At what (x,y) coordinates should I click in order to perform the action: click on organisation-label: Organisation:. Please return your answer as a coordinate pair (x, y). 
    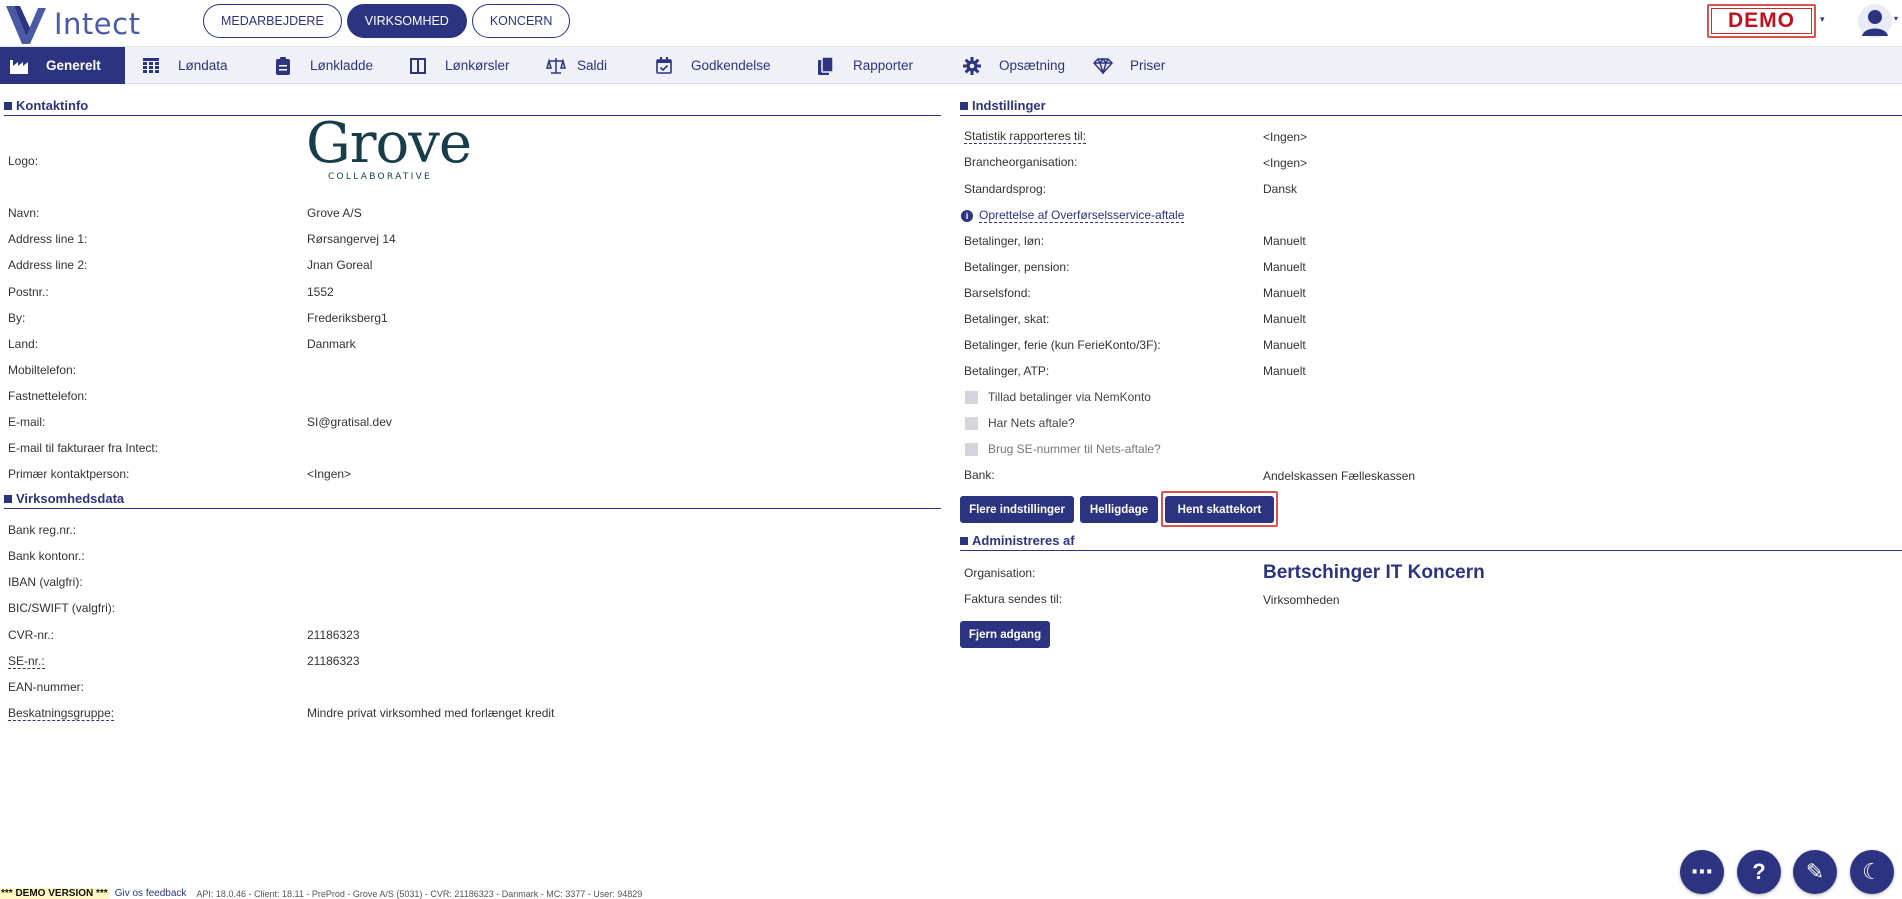
    Looking at the image, I should click on (1000, 573).